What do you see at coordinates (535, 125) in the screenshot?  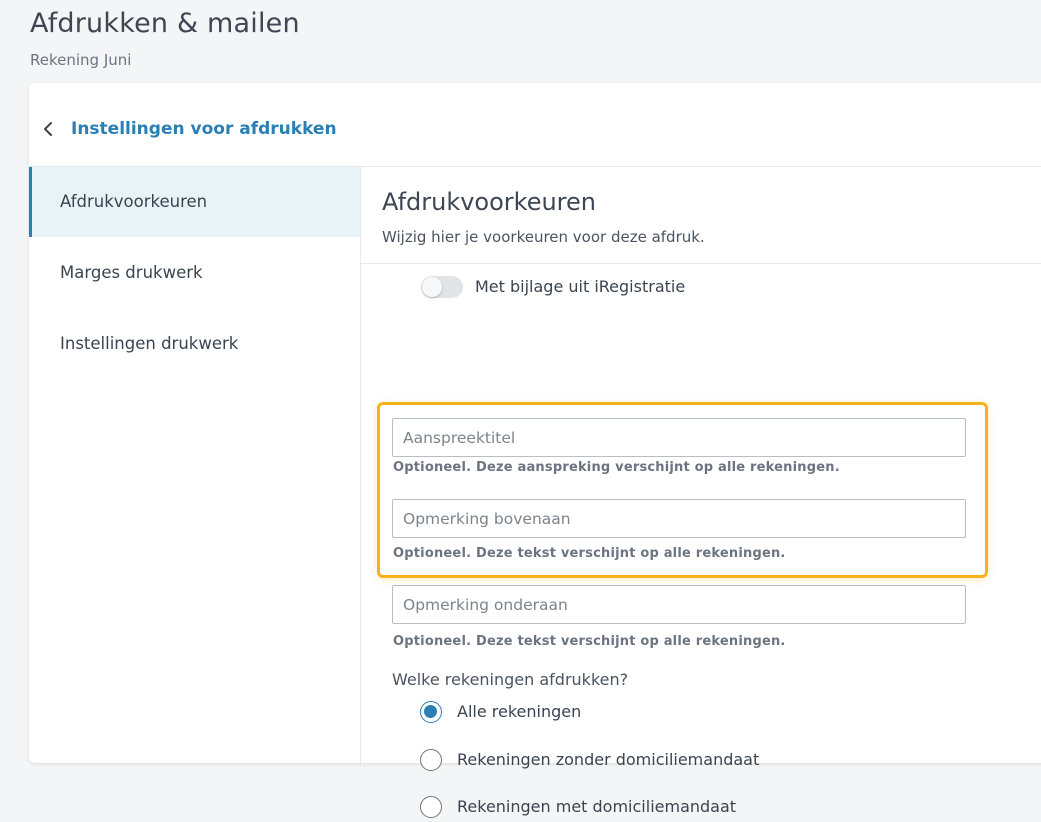 I see `card-header: Instellingen voor afdrukken` at bounding box center [535, 125].